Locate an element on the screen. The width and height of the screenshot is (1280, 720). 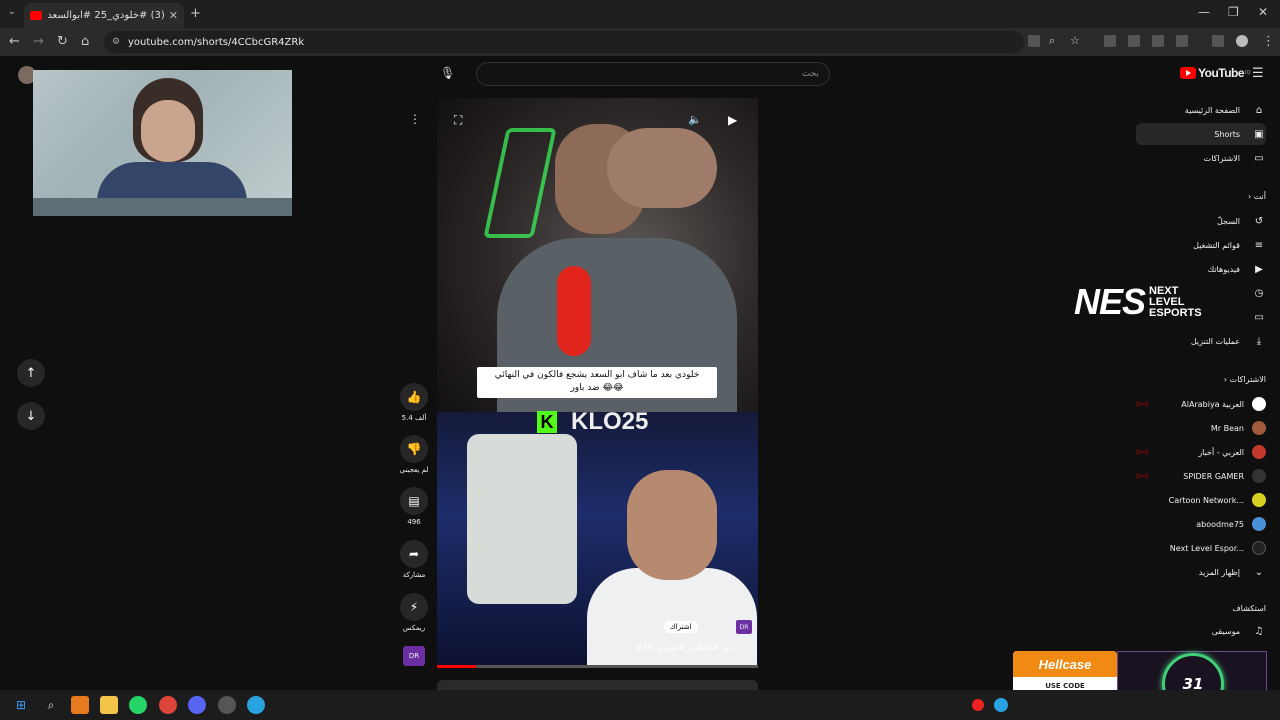
sidebar-item-label: فيديوهاتك is located at coordinates (1223, 269).